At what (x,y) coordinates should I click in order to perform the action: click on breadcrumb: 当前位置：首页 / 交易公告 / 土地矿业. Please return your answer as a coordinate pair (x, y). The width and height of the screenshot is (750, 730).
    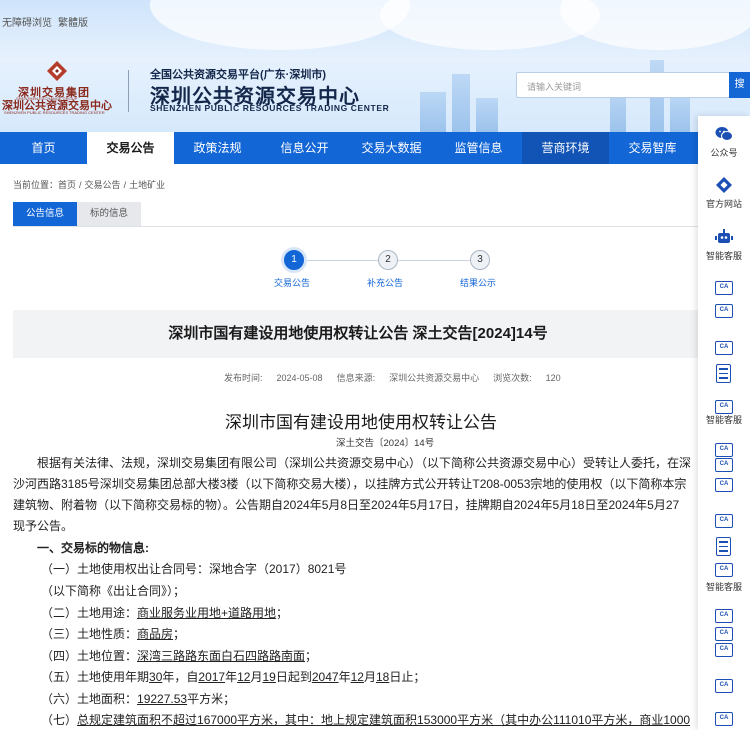
    Looking at the image, I should click on (89, 184).